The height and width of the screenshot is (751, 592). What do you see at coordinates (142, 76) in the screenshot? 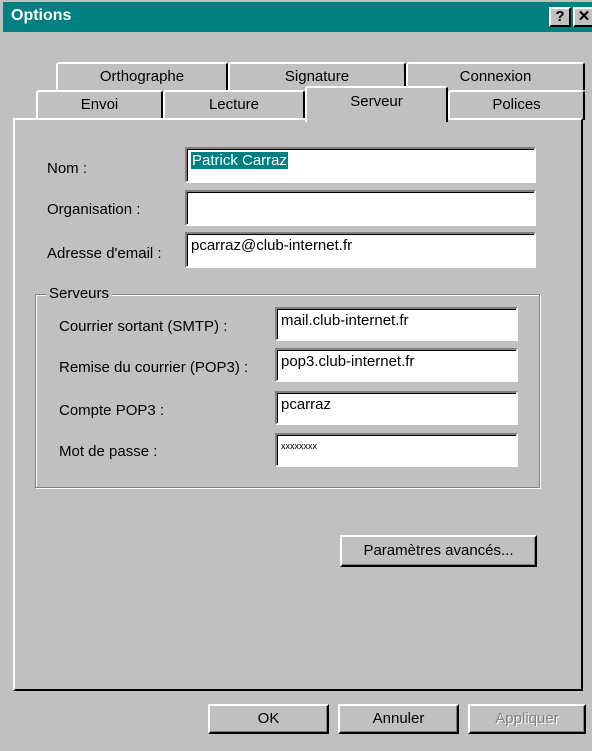
I see `tab-orthographe: Orthographe` at bounding box center [142, 76].